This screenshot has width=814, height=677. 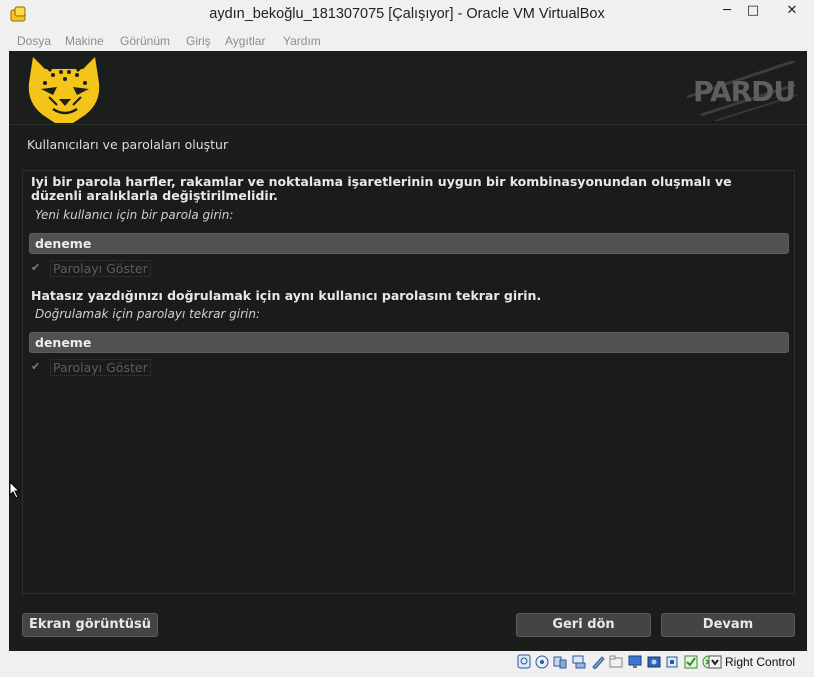 I want to click on keyboard-capture-icon, so click(x=715, y=661).